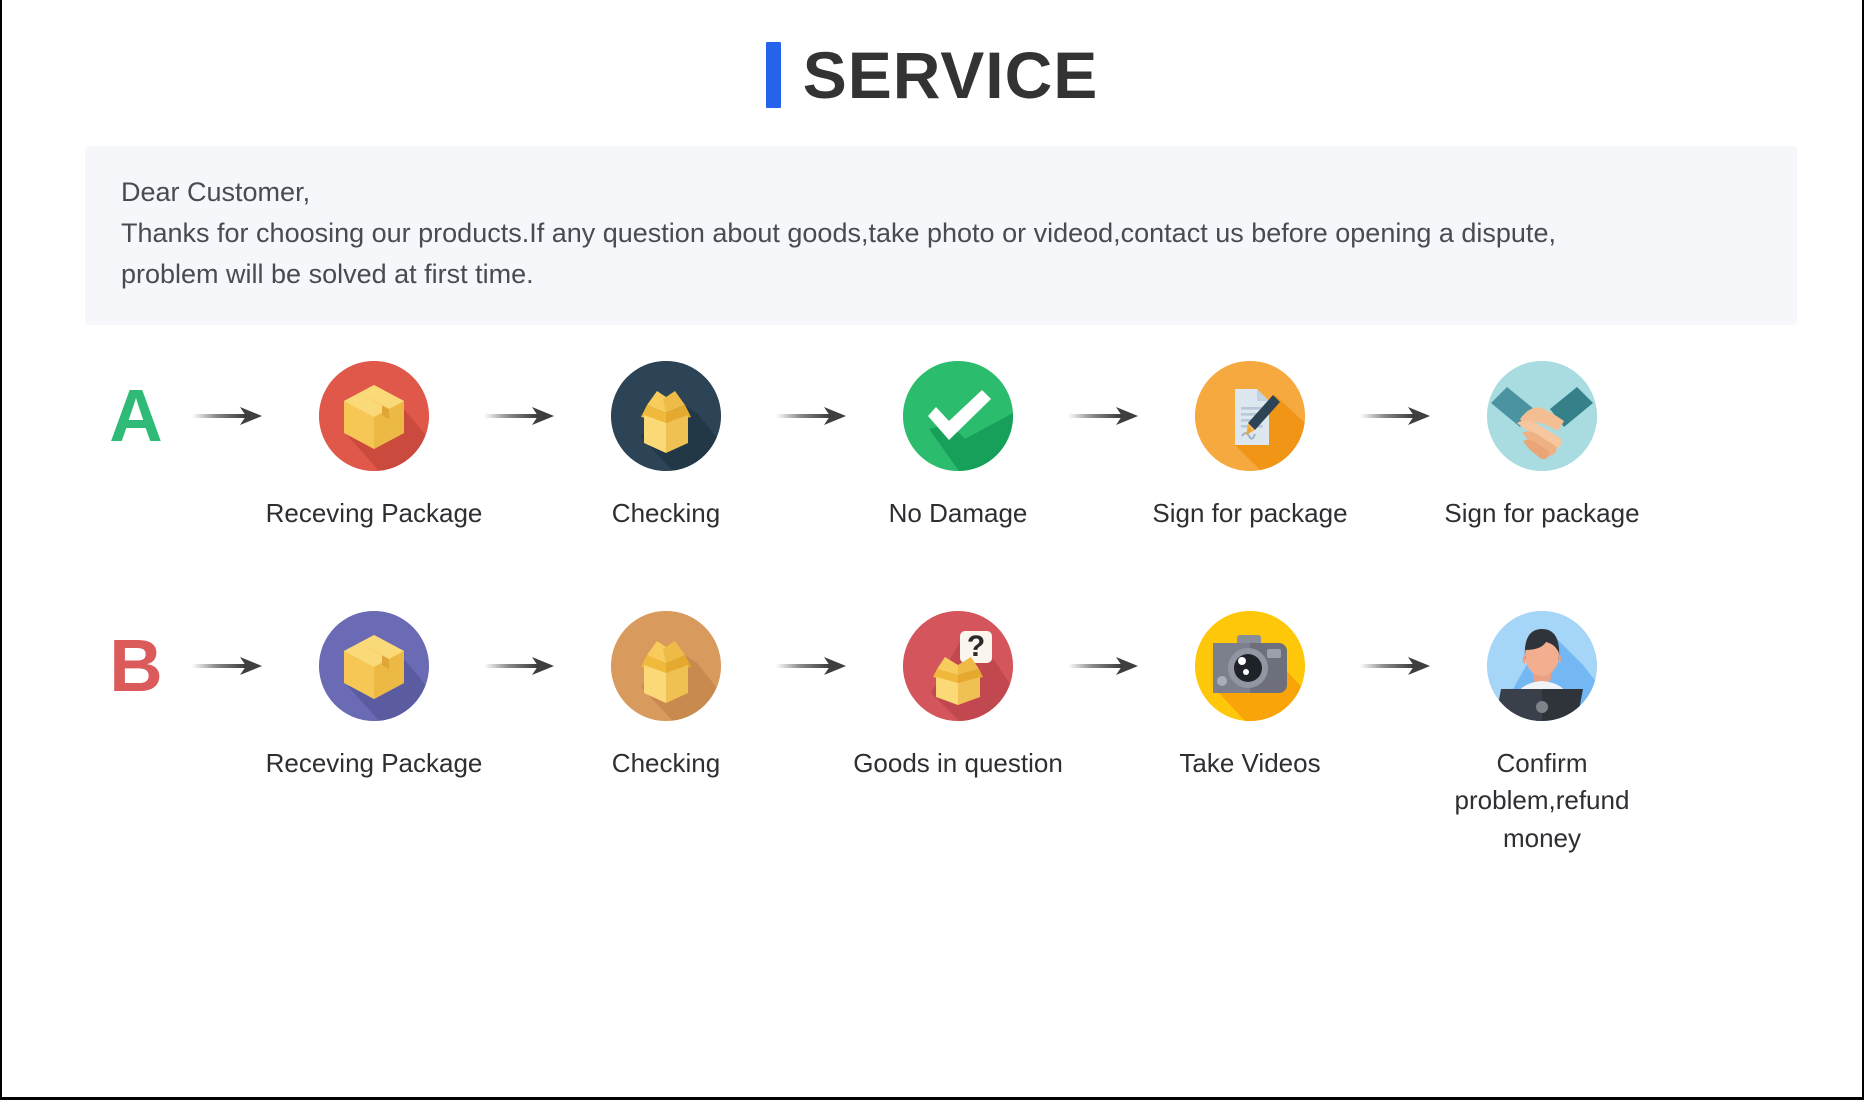 The image size is (1864, 1100). What do you see at coordinates (1542, 800) in the screenshot?
I see `flow-step-label: Confirm problem,refund money` at bounding box center [1542, 800].